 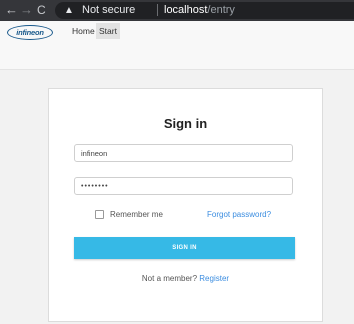 What do you see at coordinates (169, 278) in the screenshot?
I see `not-member-text: Not a member?` at bounding box center [169, 278].